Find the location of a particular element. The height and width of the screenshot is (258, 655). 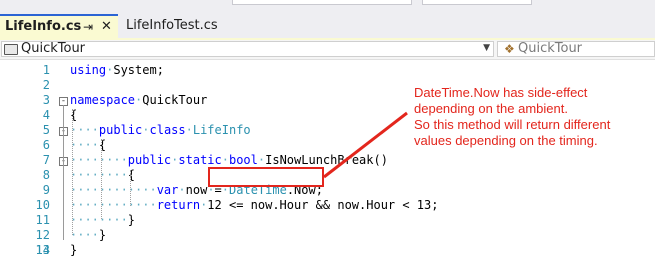

annotation-line: DateTime.Now has side-effect is located at coordinates (501, 92).